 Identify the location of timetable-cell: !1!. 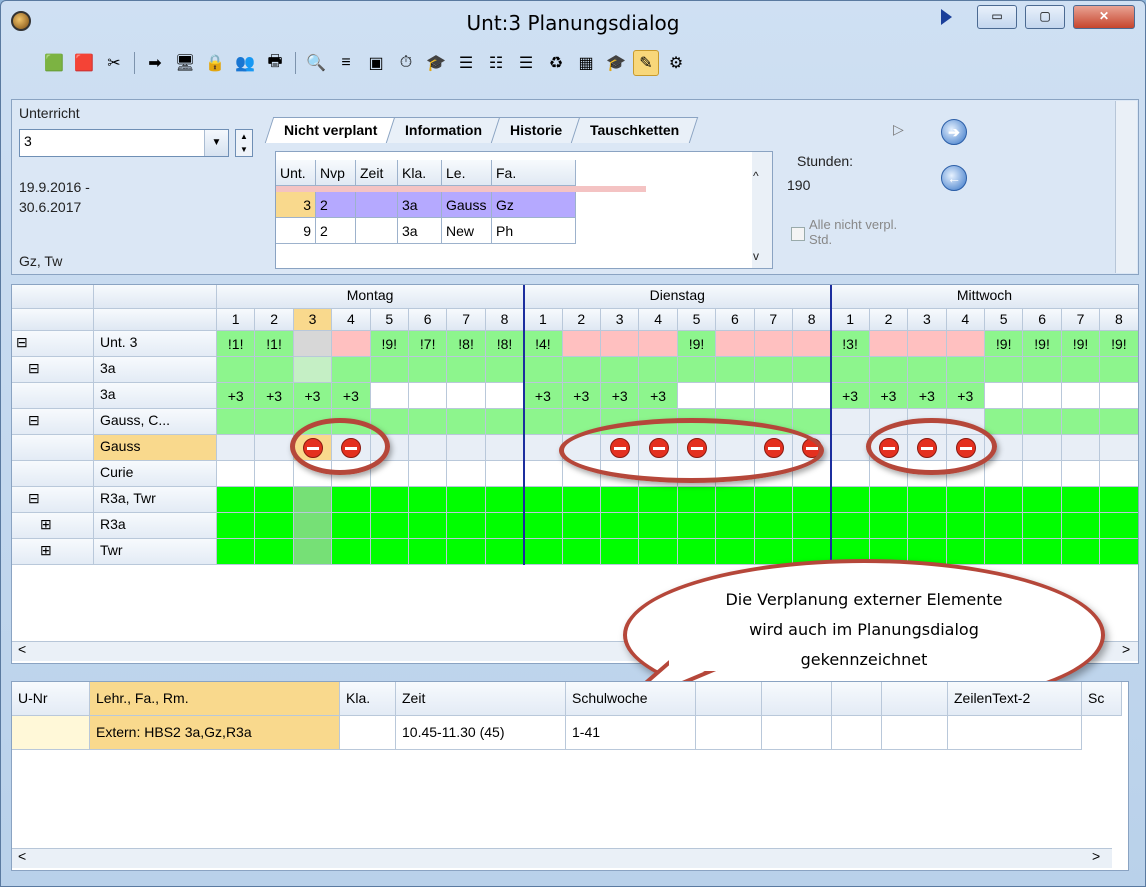
(274, 344).